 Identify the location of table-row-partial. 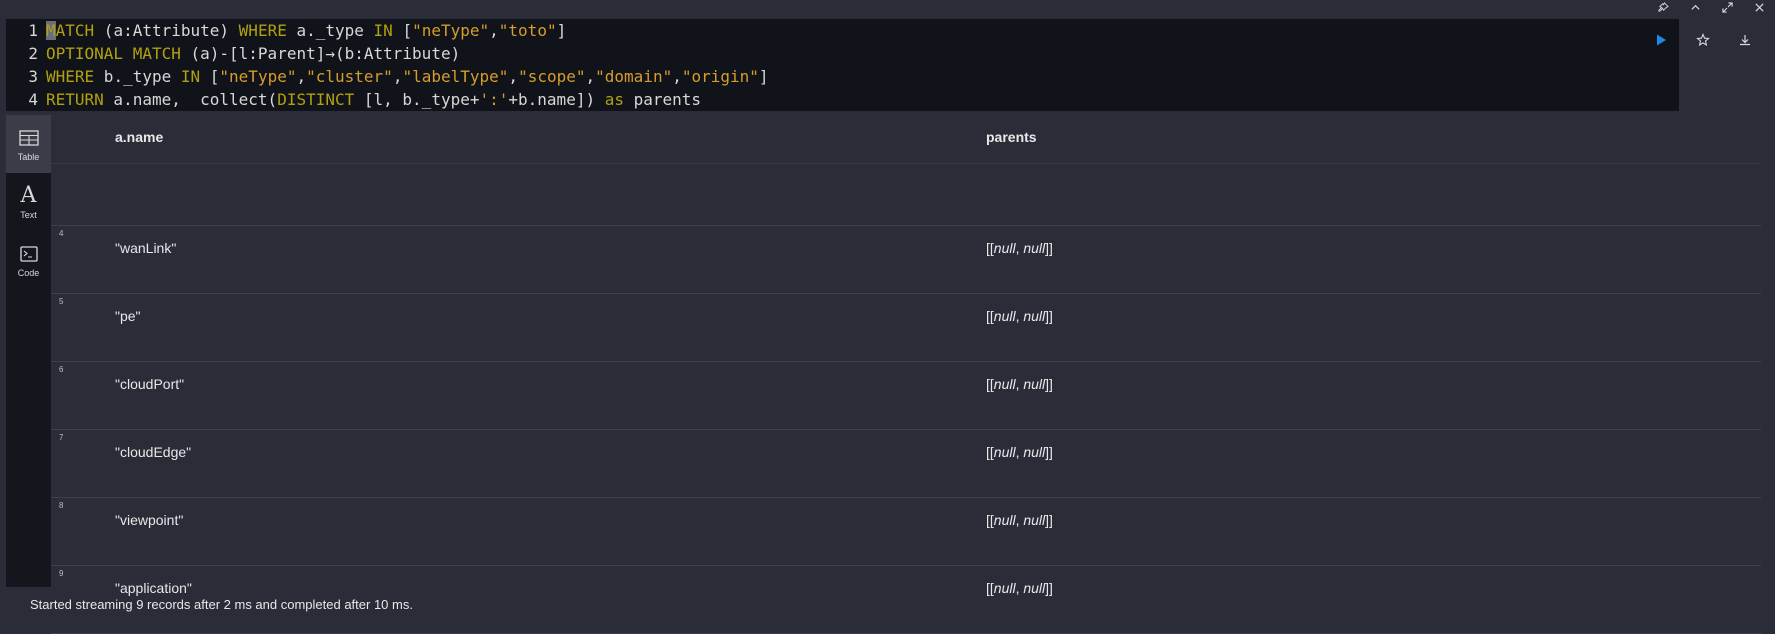
(906, 219).